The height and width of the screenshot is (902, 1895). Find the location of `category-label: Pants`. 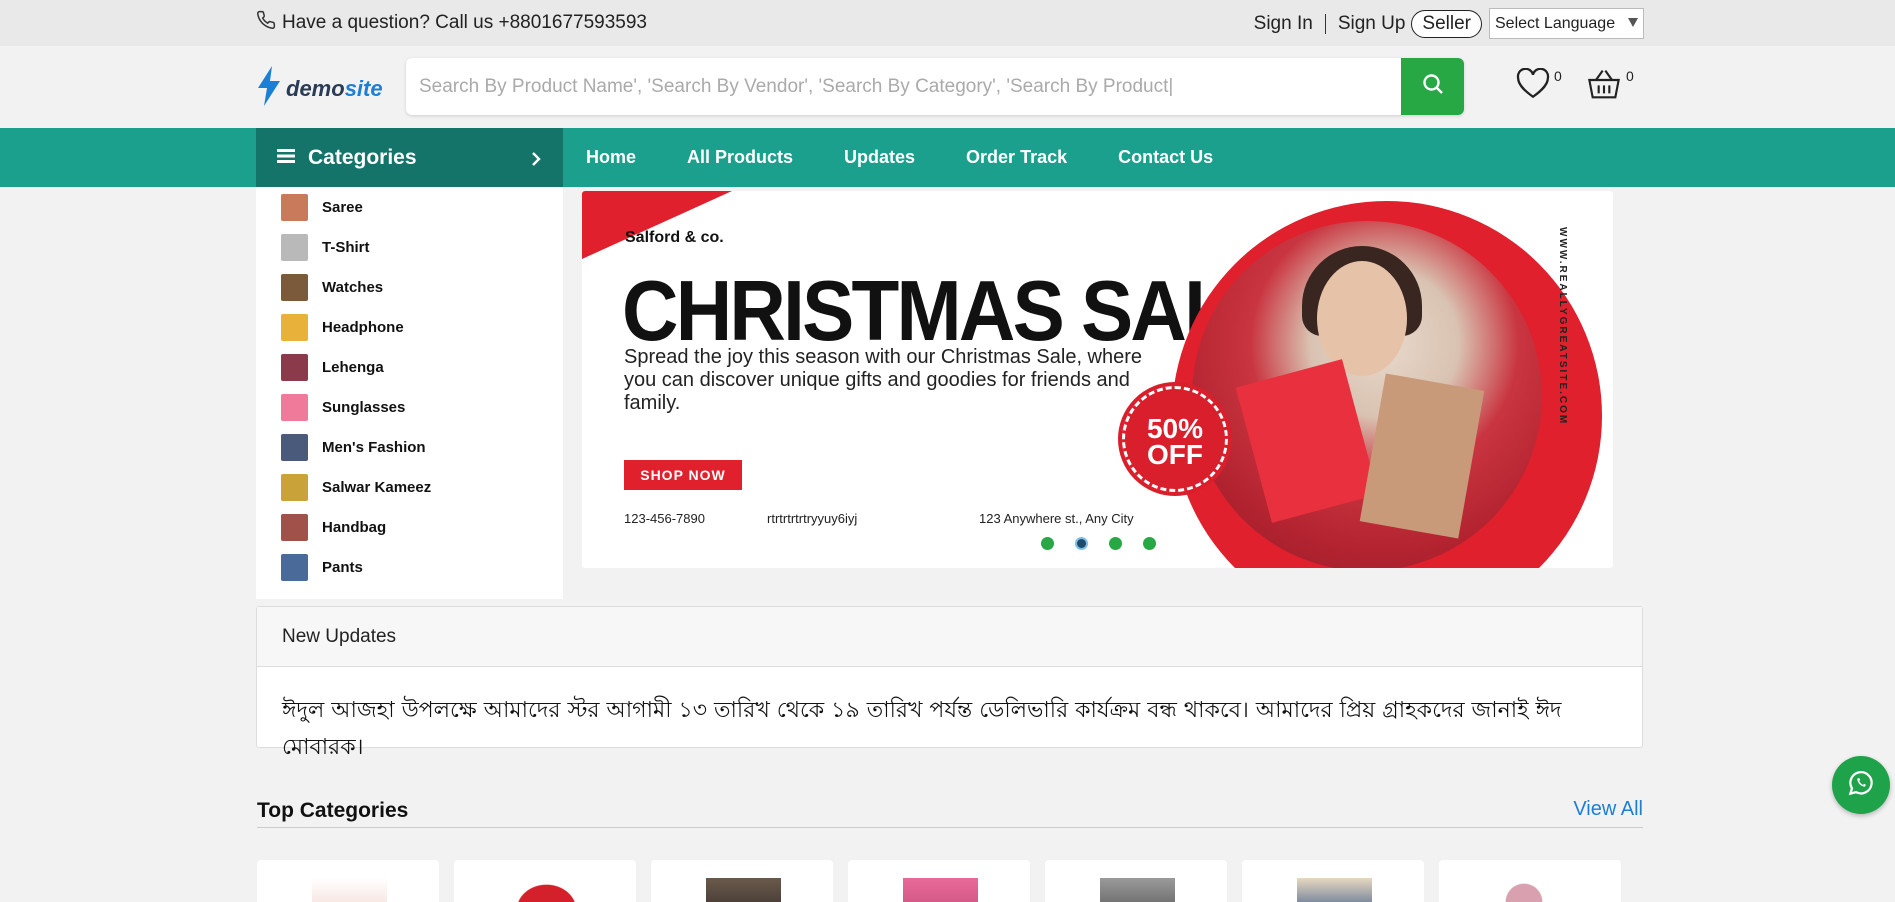

category-label: Pants is located at coordinates (342, 567).